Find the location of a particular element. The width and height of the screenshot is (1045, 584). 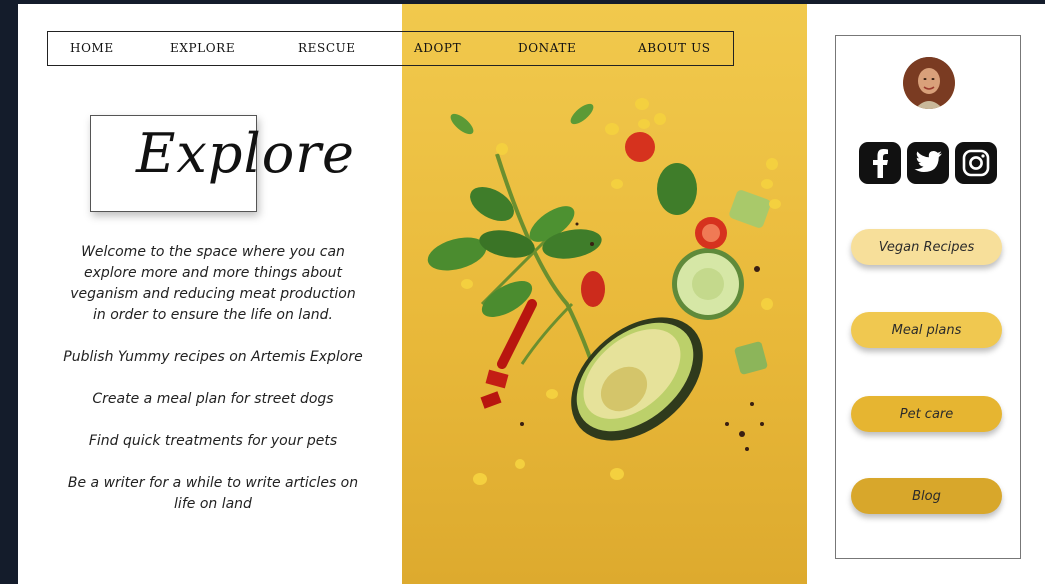

page-title: Explore is located at coordinates (245, 153).